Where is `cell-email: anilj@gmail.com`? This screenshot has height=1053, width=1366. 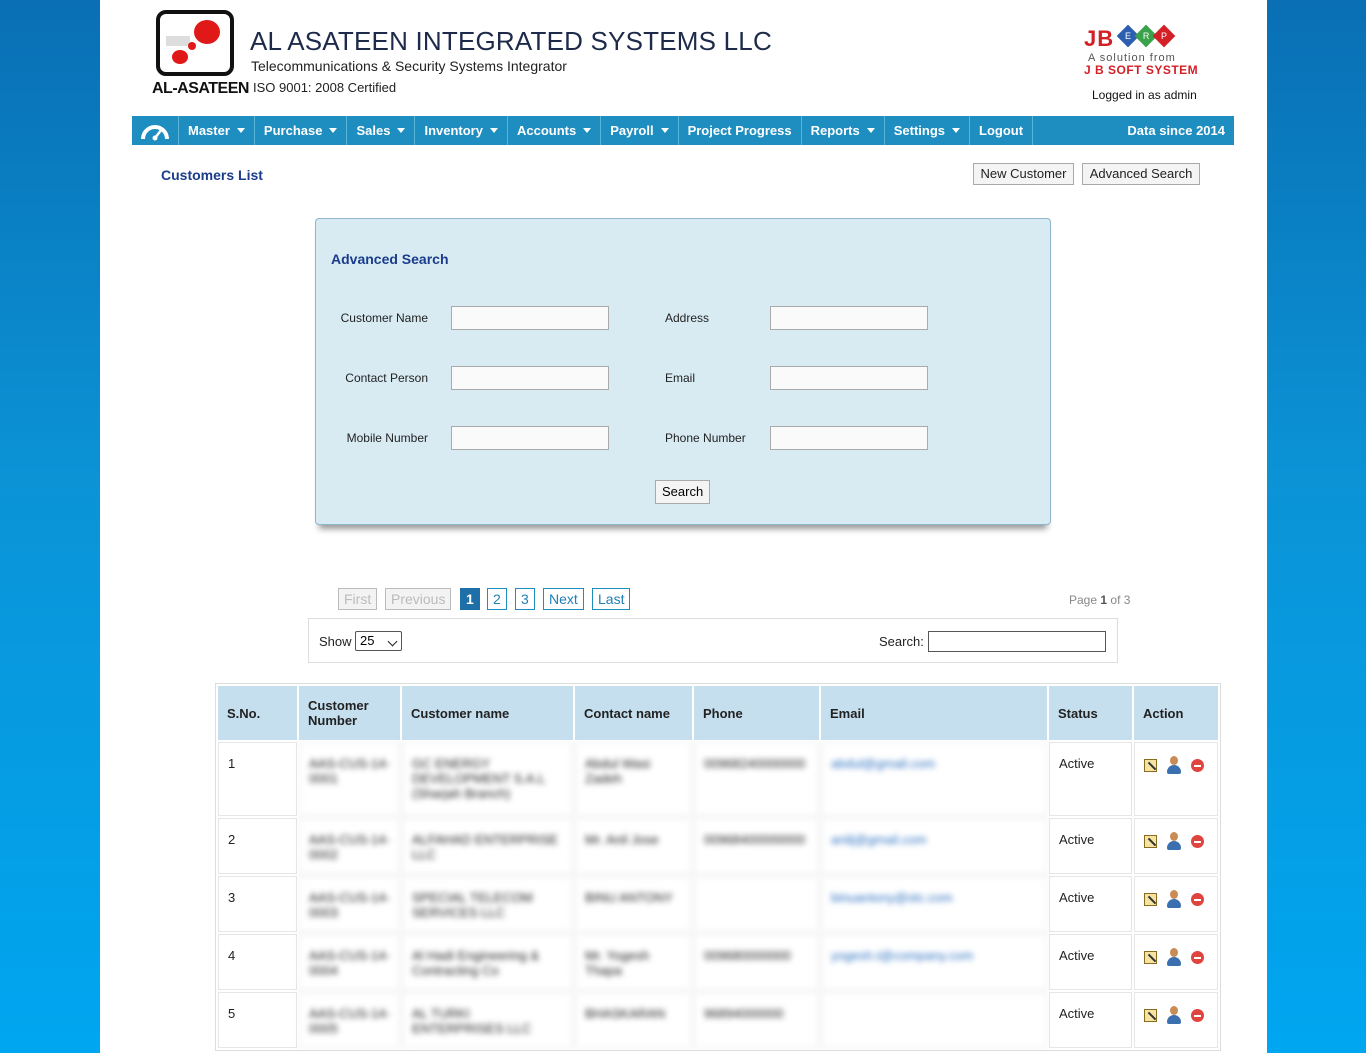 cell-email: anilj@gmail.com is located at coordinates (934, 846).